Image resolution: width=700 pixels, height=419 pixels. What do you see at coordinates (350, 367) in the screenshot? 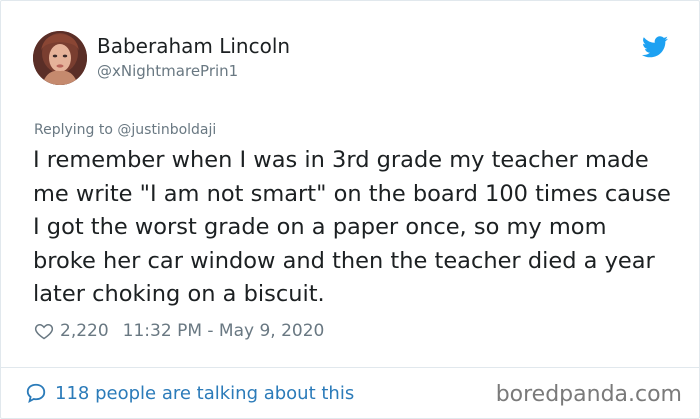
I see `divider` at bounding box center [350, 367].